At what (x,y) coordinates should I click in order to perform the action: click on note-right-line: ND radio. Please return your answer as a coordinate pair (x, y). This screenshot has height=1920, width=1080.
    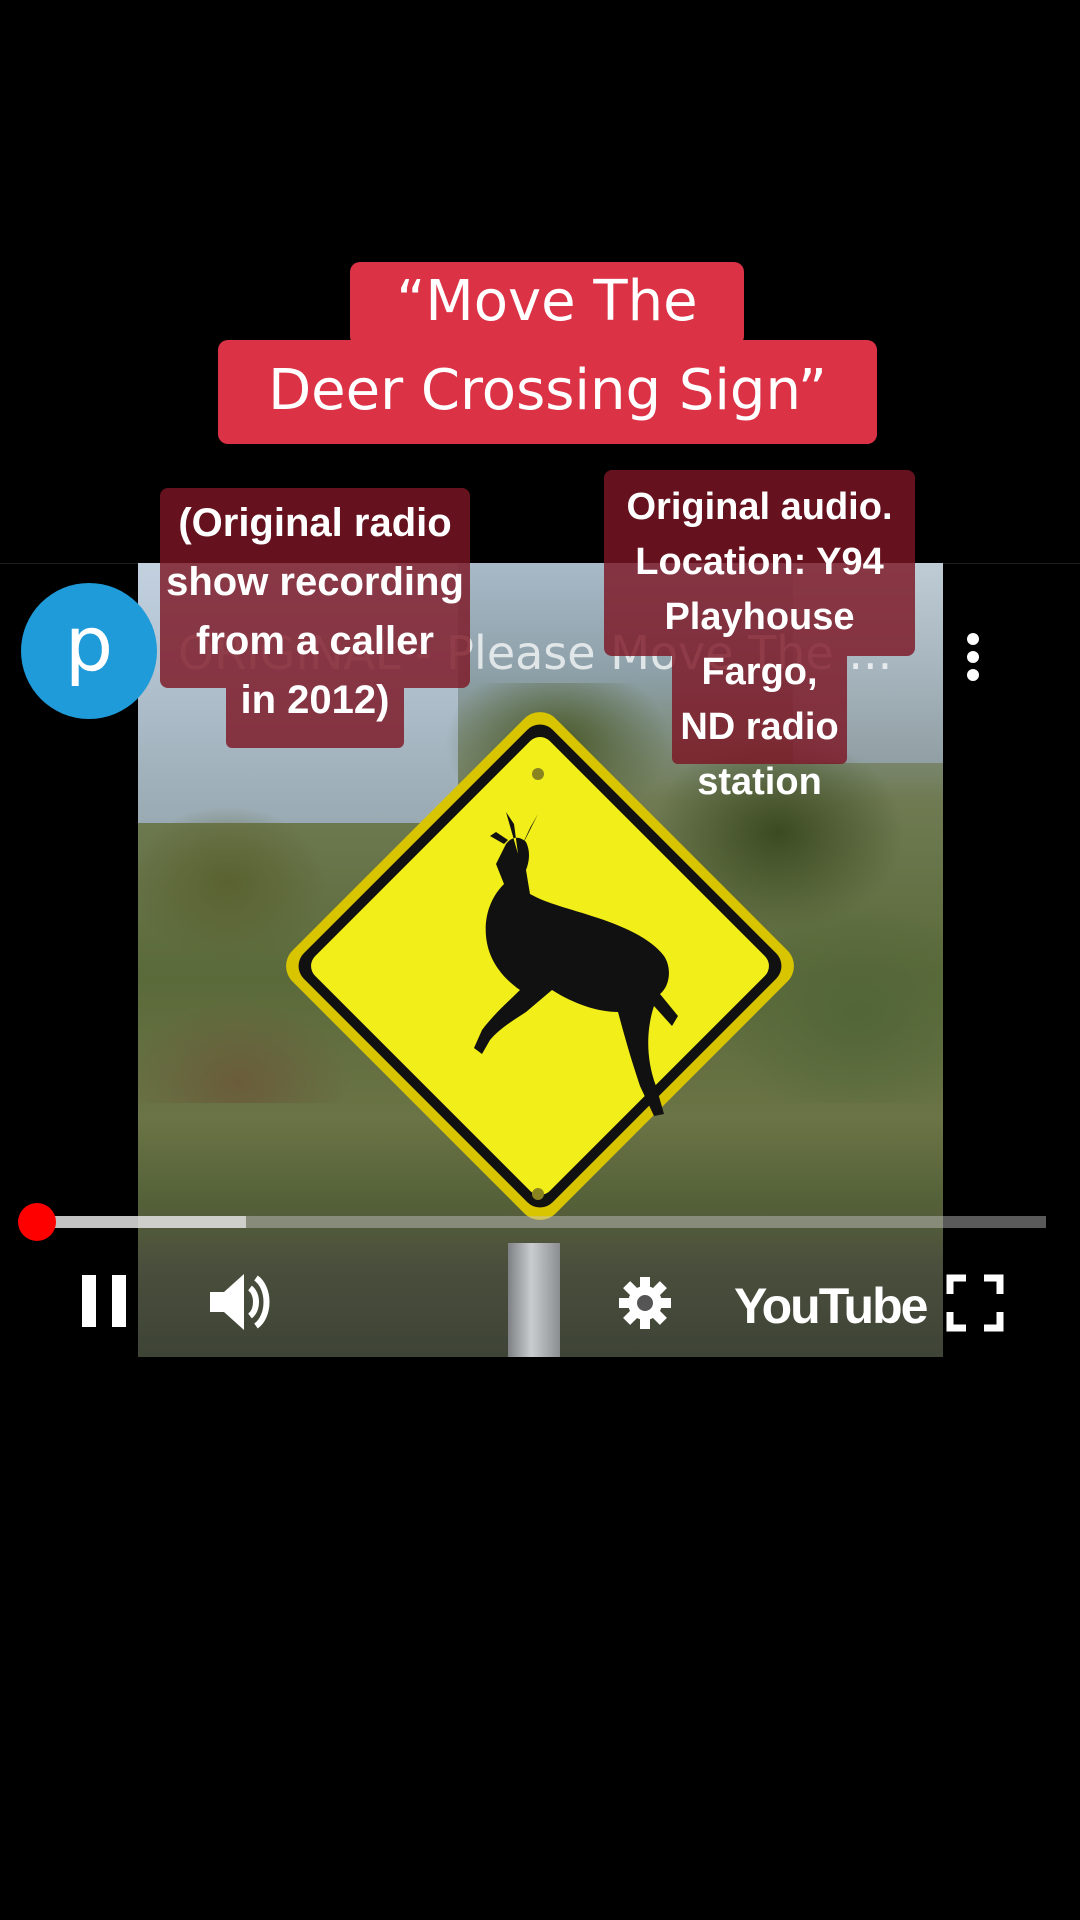
    Looking at the image, I should click on (759, 727).